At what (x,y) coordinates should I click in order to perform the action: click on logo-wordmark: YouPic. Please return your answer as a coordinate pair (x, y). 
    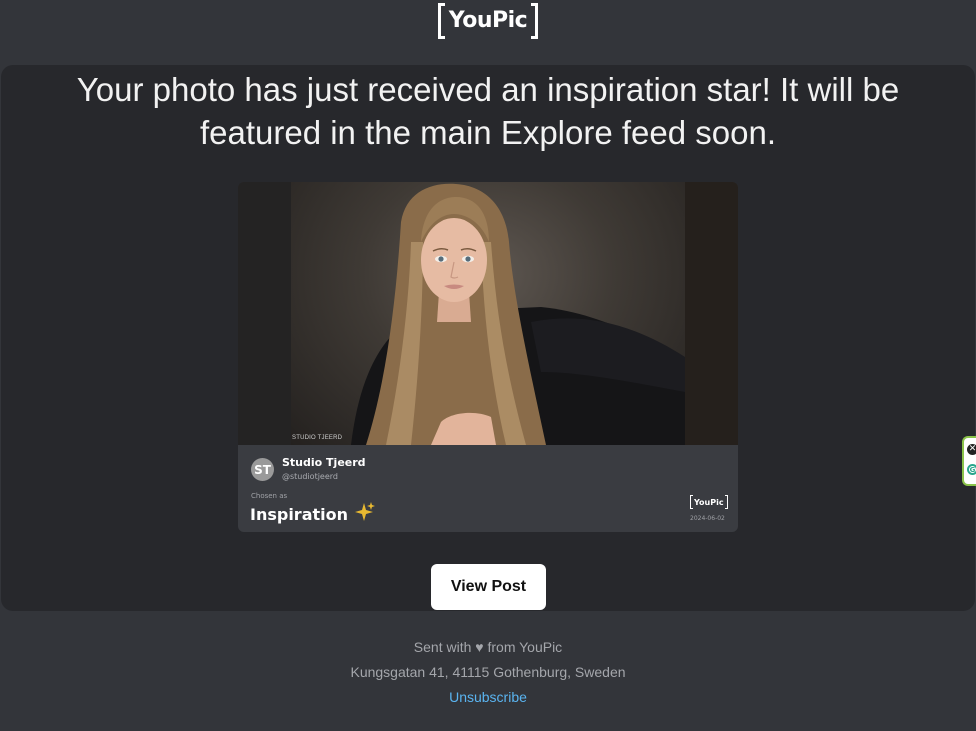
    Looking at the image, I should click on (488, 20).